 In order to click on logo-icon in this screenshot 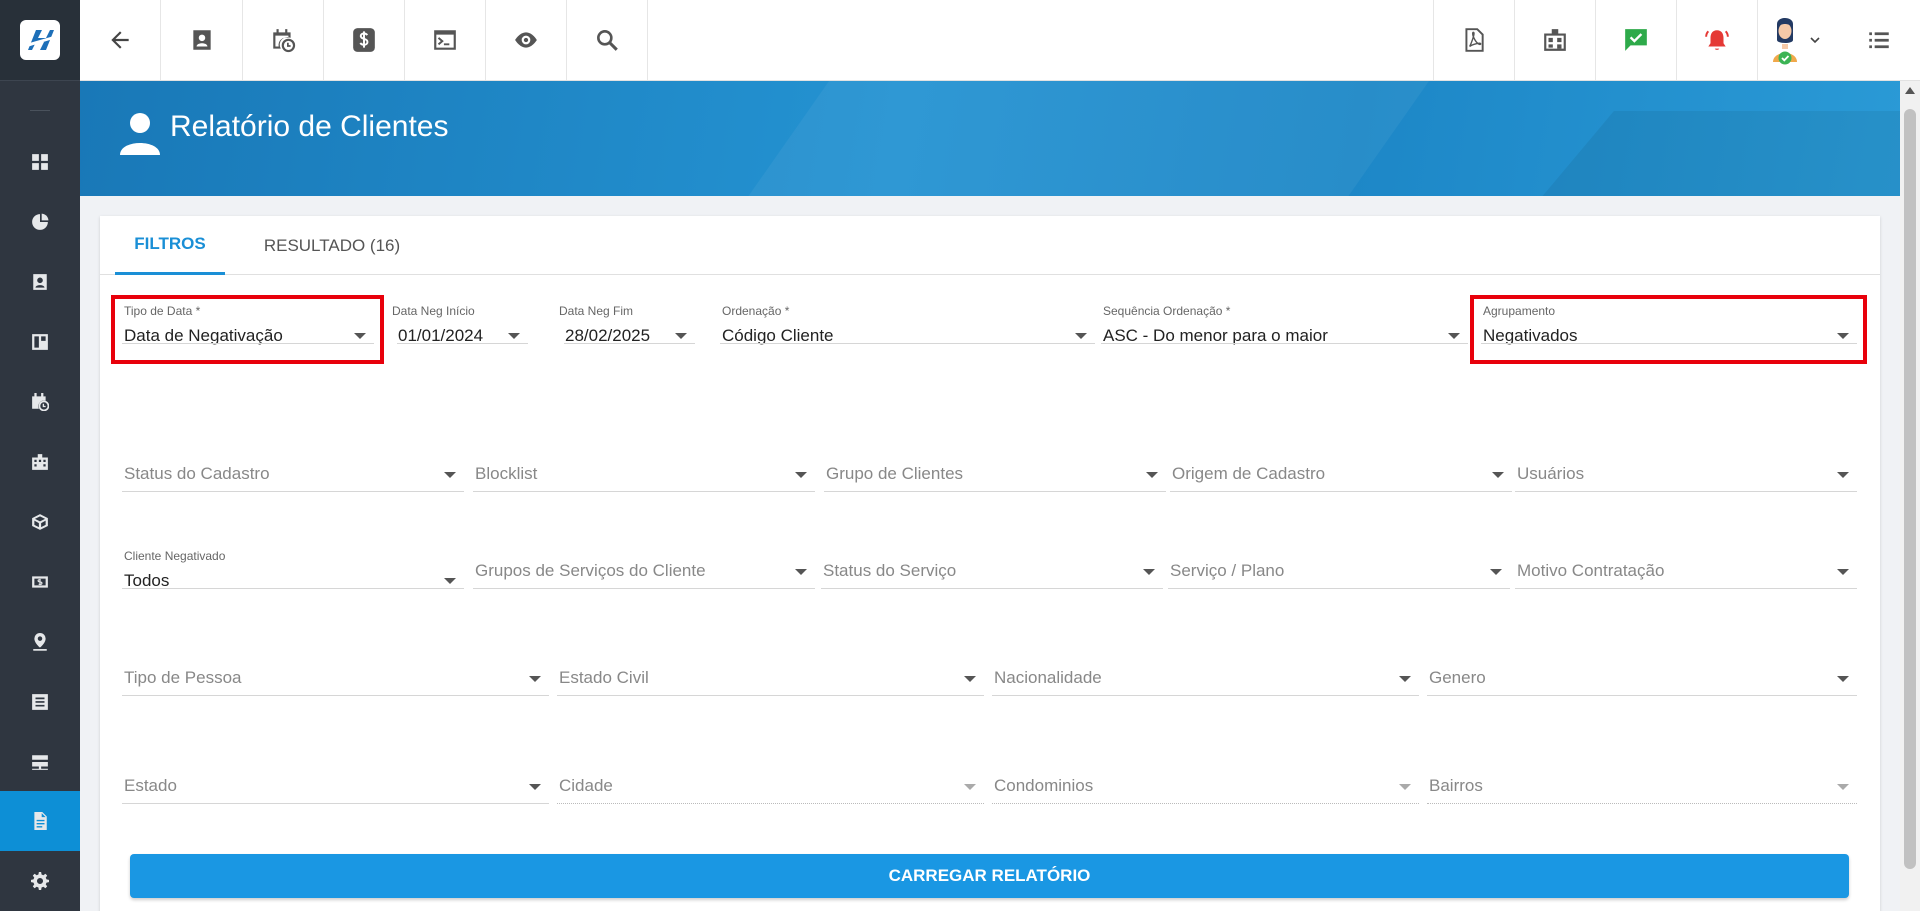, I will do `click(40, 40)`.